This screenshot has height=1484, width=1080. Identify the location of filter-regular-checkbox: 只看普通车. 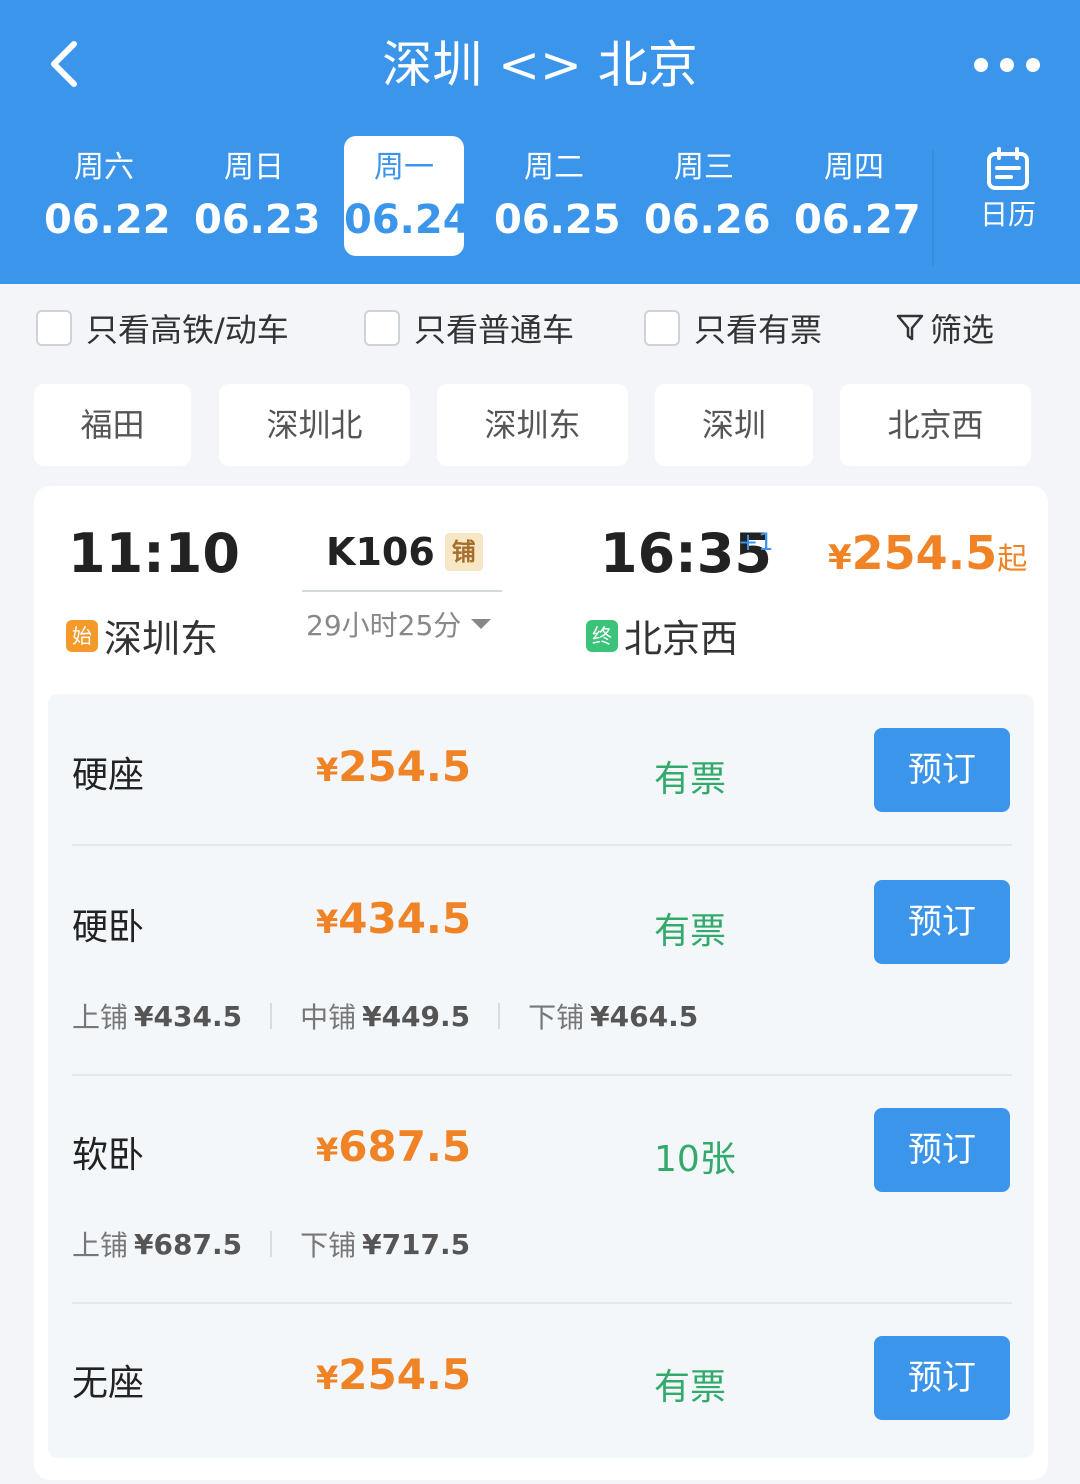
(469, 328).